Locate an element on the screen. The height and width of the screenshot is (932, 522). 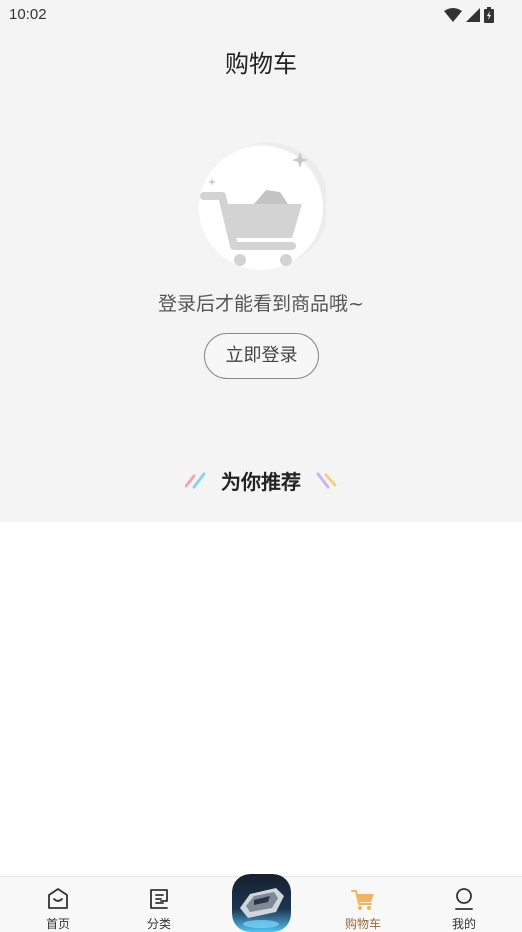
login-button: 立即登录 is located at coordinates (261, 356).